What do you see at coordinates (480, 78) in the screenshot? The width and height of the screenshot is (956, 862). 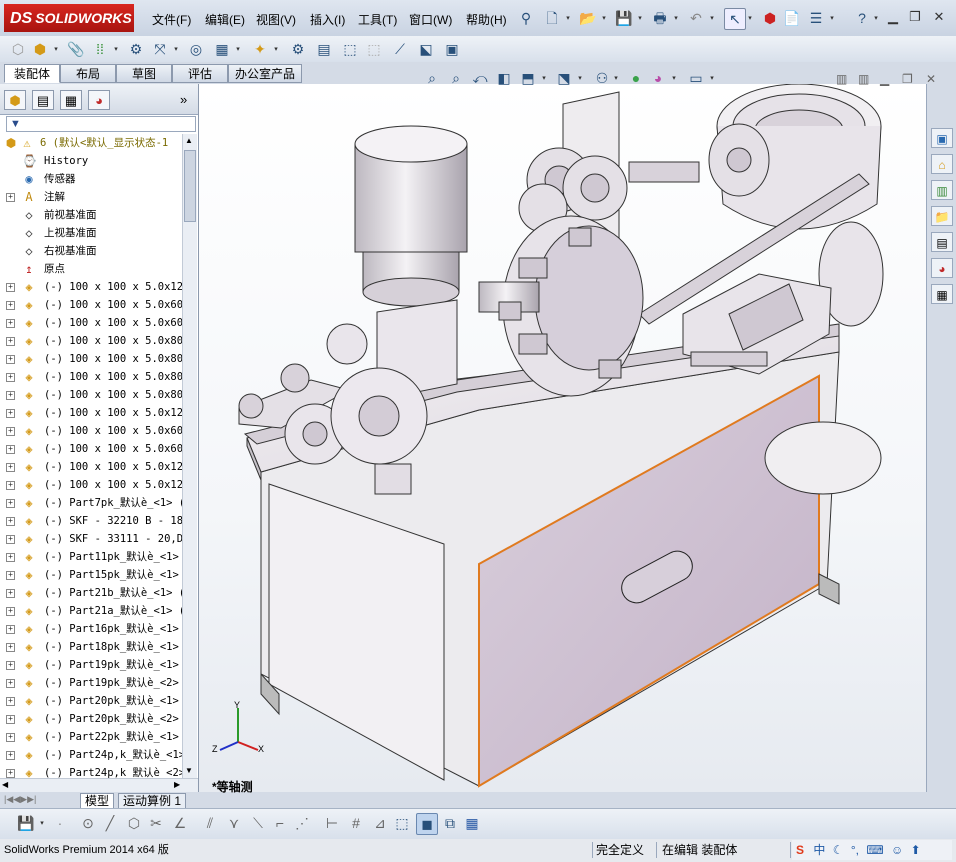 I see `previous-view-icon: ⤺` at bounding box center [480, 78].